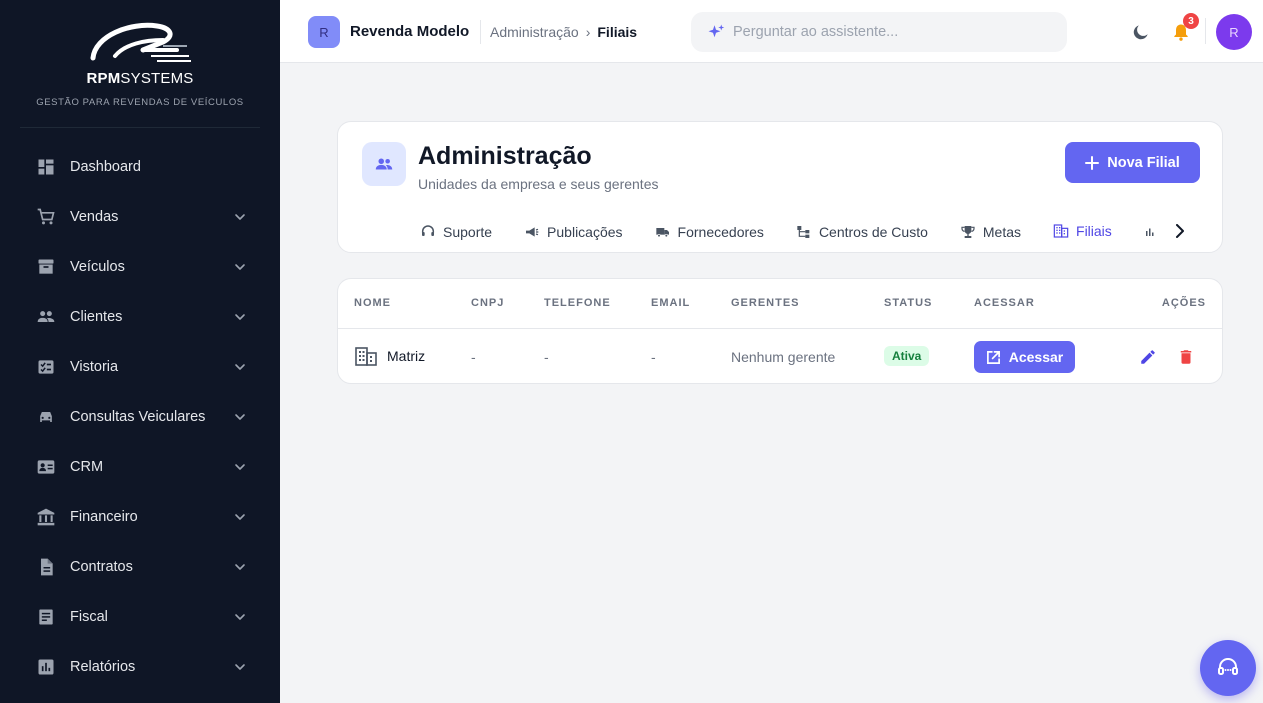 This screenshot has height=703, width=1263. I want to click on support-chat-button, so click(1228, 668).